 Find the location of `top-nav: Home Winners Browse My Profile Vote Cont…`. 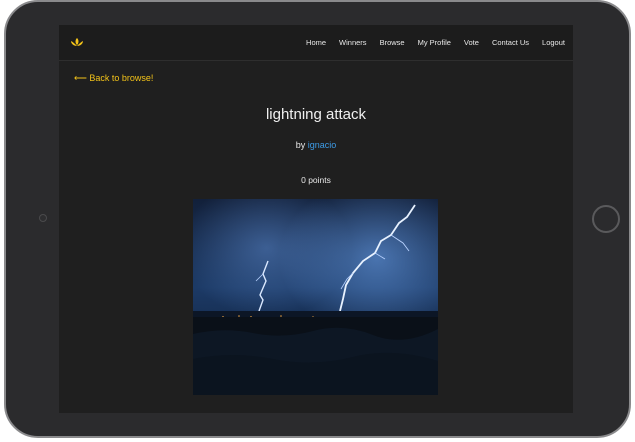

top-nav: Home Winners Browse My Profile Vote Cont… is located at coordinates (316, 43).